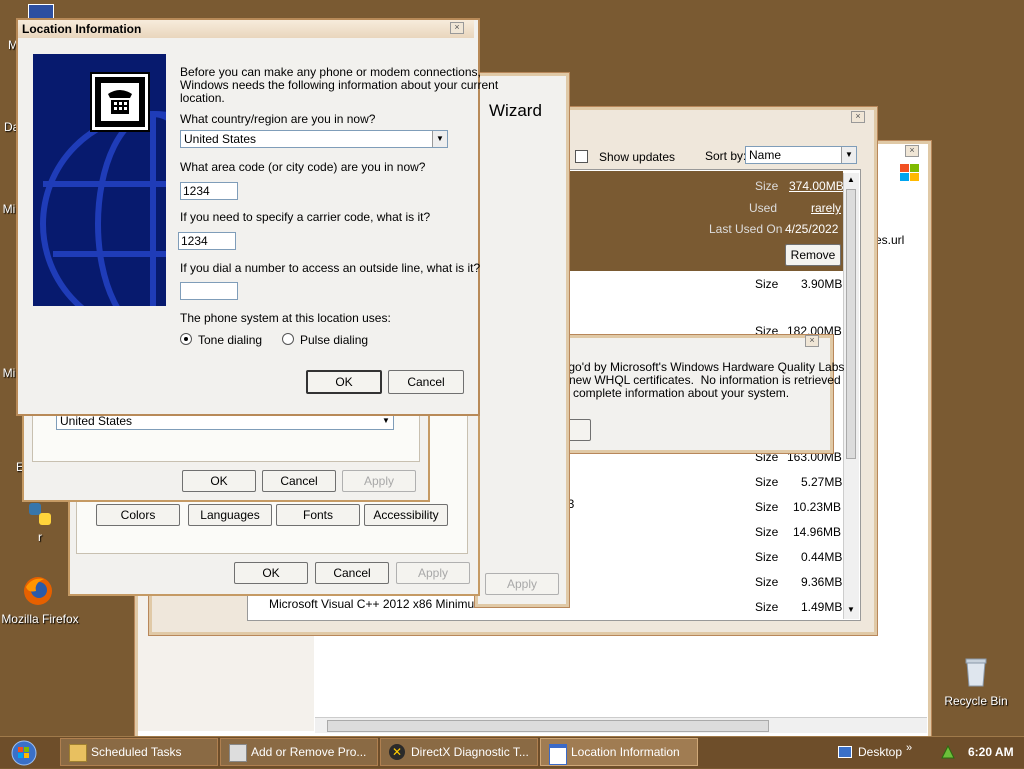 The width and height of the screenshot is (1024, 769). I want to click on country-value: United States, so click(96, 421).